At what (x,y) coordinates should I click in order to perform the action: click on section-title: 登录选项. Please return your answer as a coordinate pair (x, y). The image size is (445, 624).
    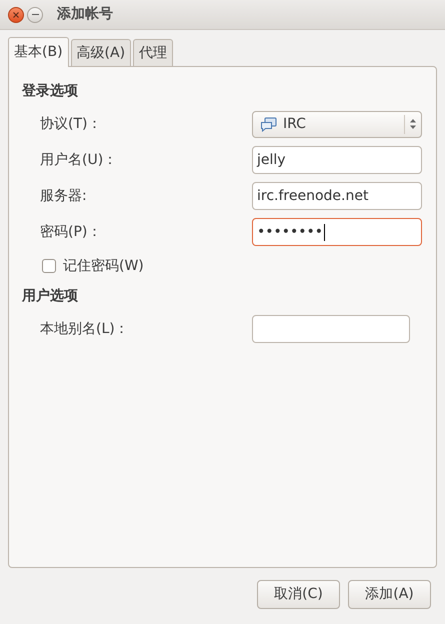
    Looking at the image, I should click on (50, 91).